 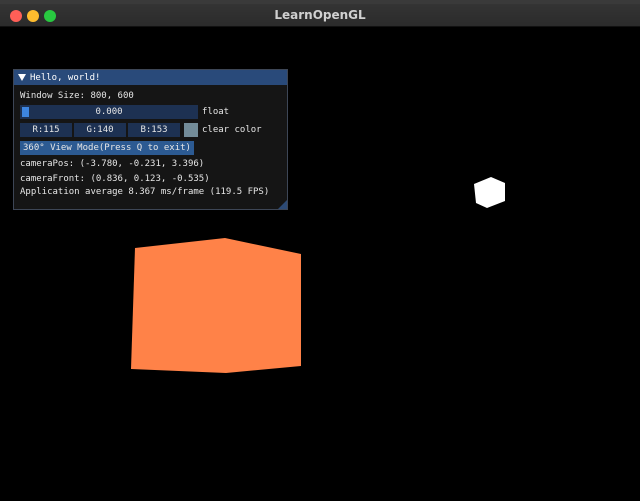 What do you see at coordinates (216, 112) in the screenshot?
I see `slider-label: float` at bounding box center [216, 112].